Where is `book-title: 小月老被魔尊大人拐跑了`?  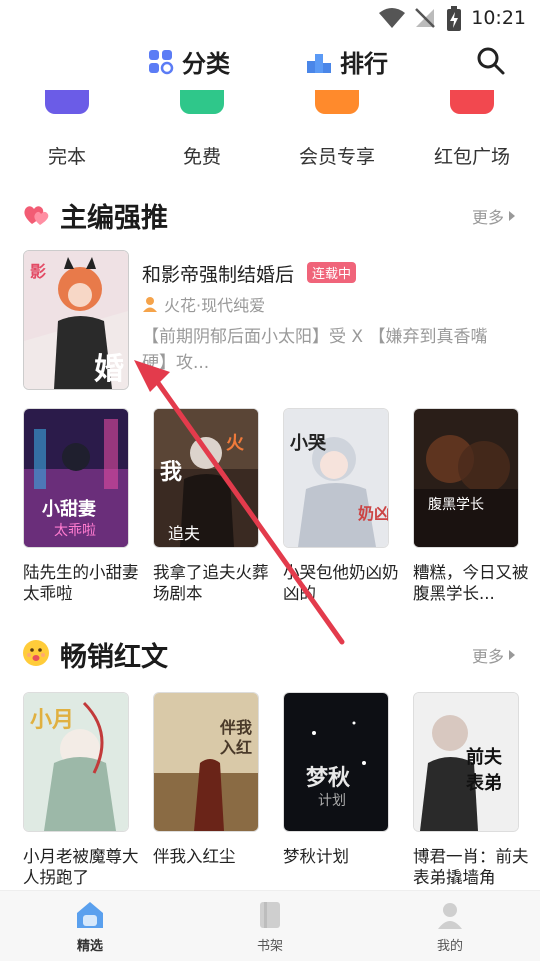 book-title: 小月老被魔尊大人拐跑了 is located at coordinates (81, 867).